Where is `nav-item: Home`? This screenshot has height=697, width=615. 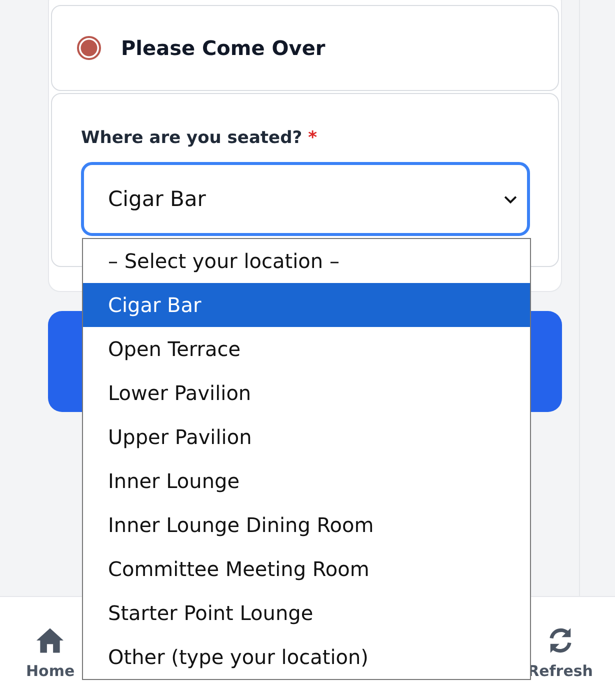
nav-item: Home is located at coordinates (50, 662).